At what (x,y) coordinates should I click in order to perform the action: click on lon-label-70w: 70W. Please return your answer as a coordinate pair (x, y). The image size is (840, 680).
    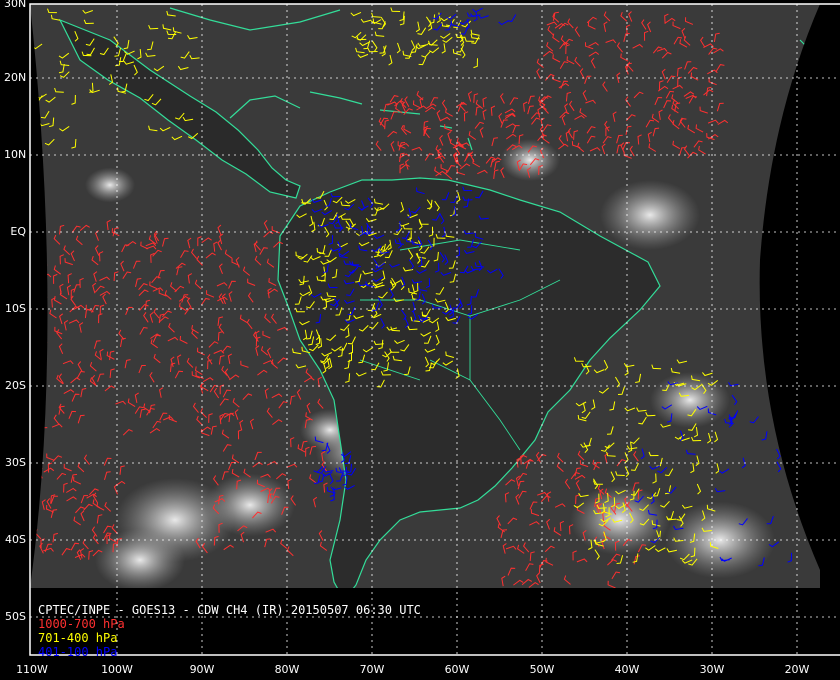
    Looking at the image, I should click on (372, 669).